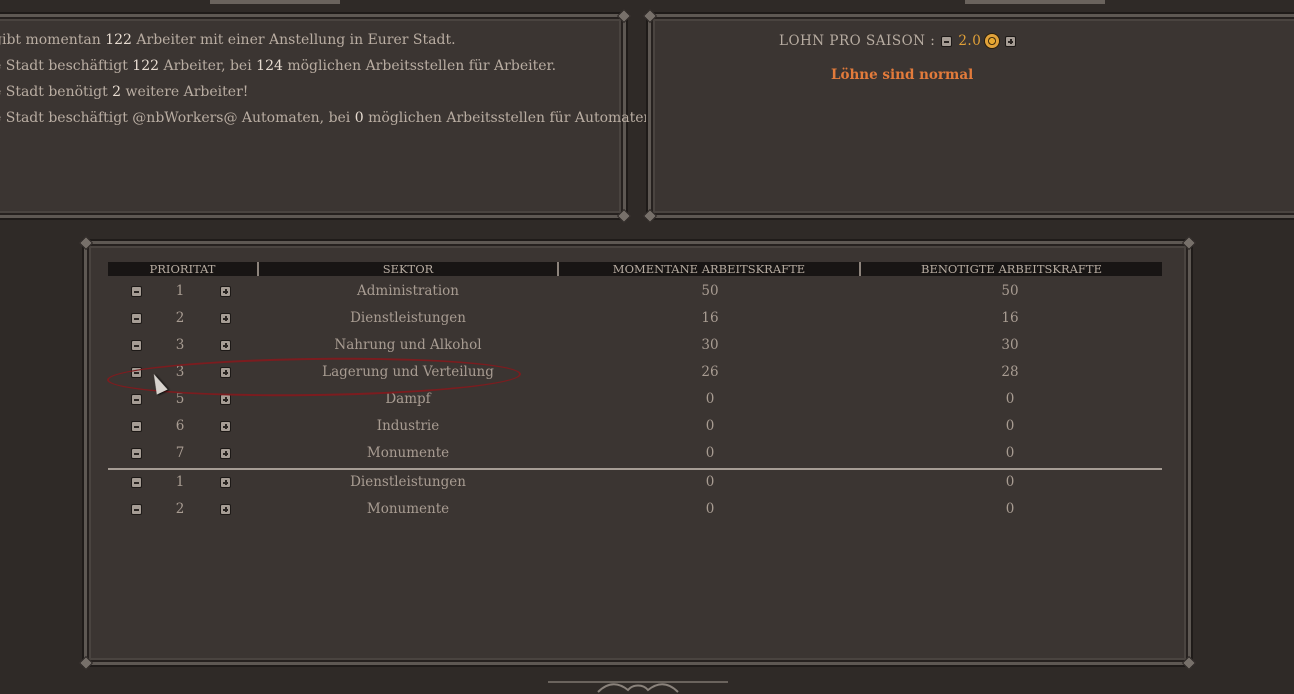  What do you see at coordinates (970, 41) in the screenshot?
I see `wage-value: 2.0` at bounding box center [970, 41].